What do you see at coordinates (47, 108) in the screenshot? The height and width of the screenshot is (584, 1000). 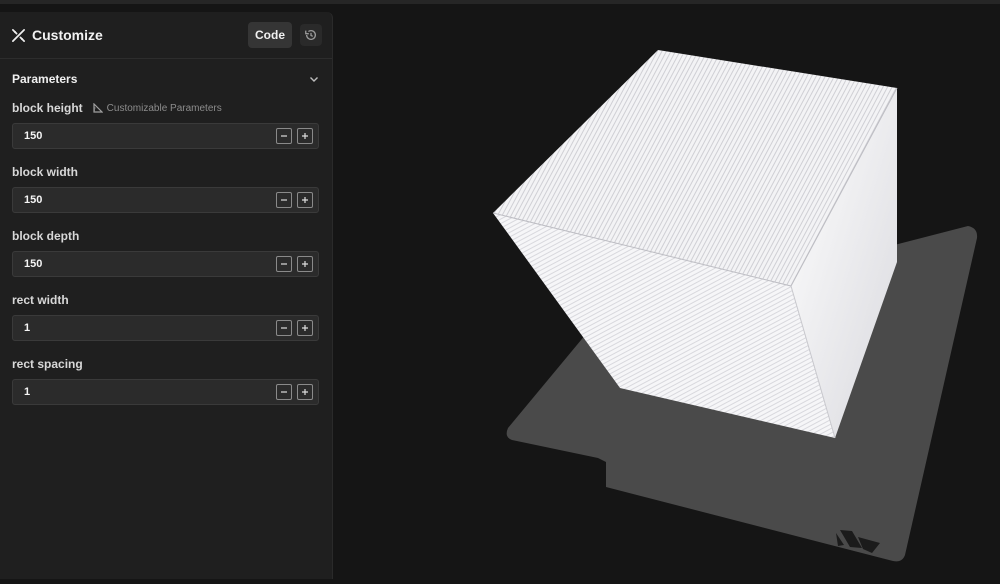 I see `param-label: block height` at bounding box center [47, 108].